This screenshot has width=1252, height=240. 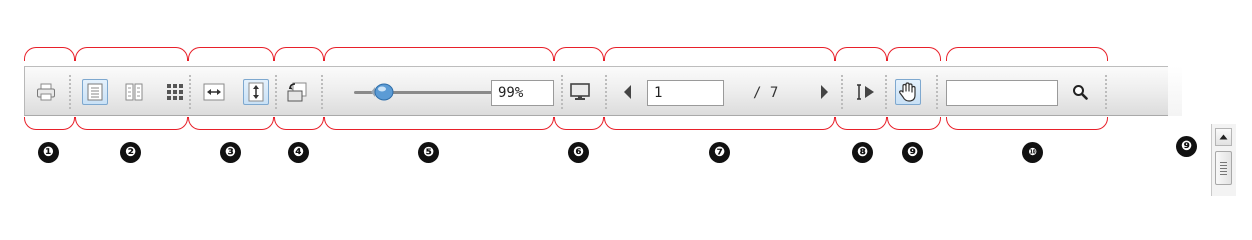 What do you see at coordinates (131, 123) in the screenshot?
I see `callout-bracket-2-bottom` at bounding box center [131, 123].